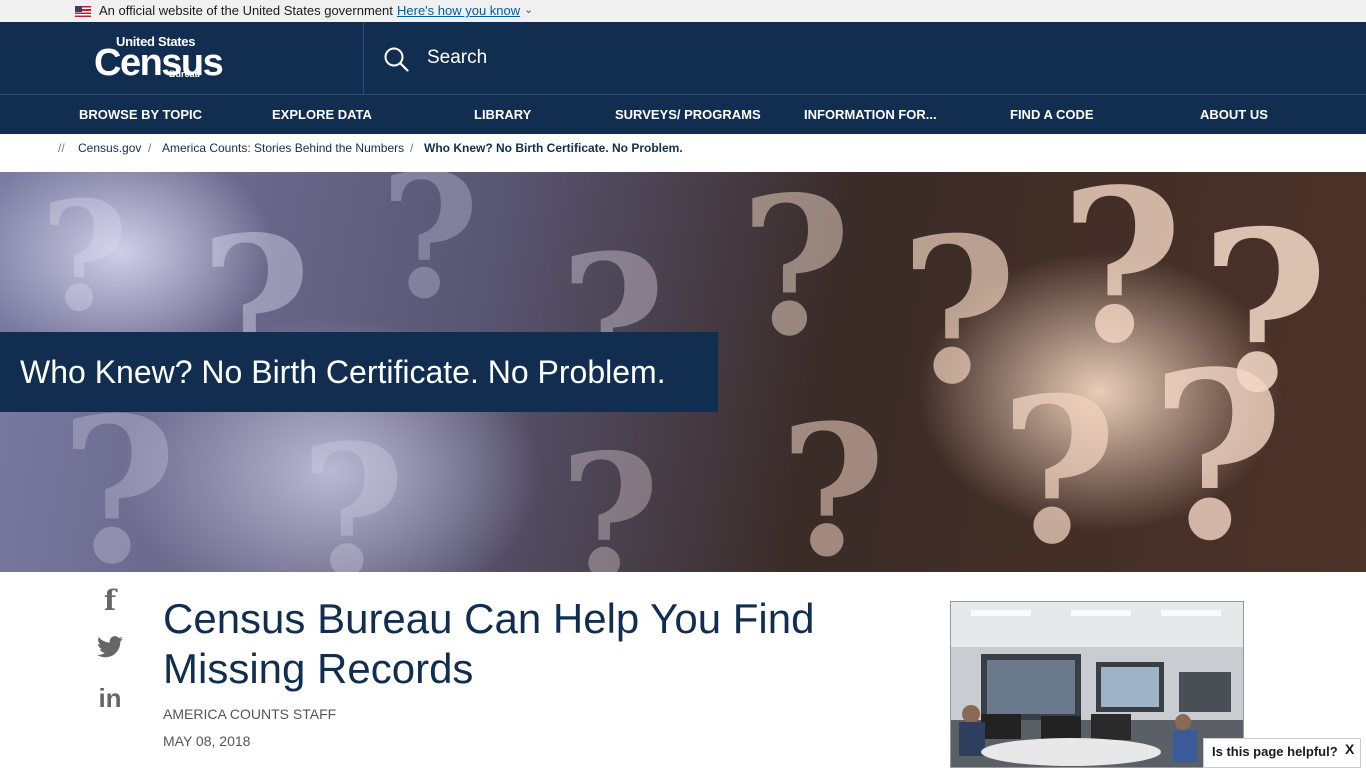 This screenshot has width=1366, height=768. What do you see at coordinates (322, 114) in the screenshot?
I see `nav-item-explore-data: EXPLORE DATA` at bounding box center [322, 114].